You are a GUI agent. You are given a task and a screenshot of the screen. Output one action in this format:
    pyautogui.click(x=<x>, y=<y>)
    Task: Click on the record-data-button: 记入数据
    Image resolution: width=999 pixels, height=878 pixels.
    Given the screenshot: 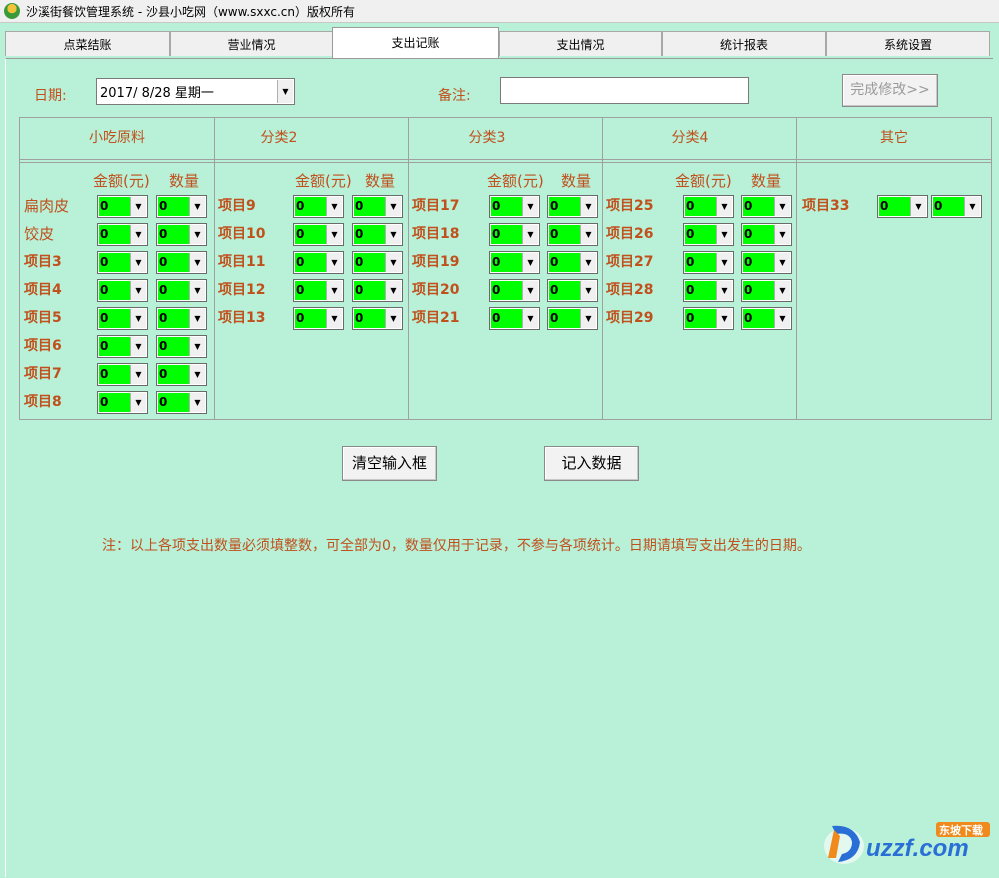 What is the action you would take?
    pyautogui.click(x=591, y=463)
    